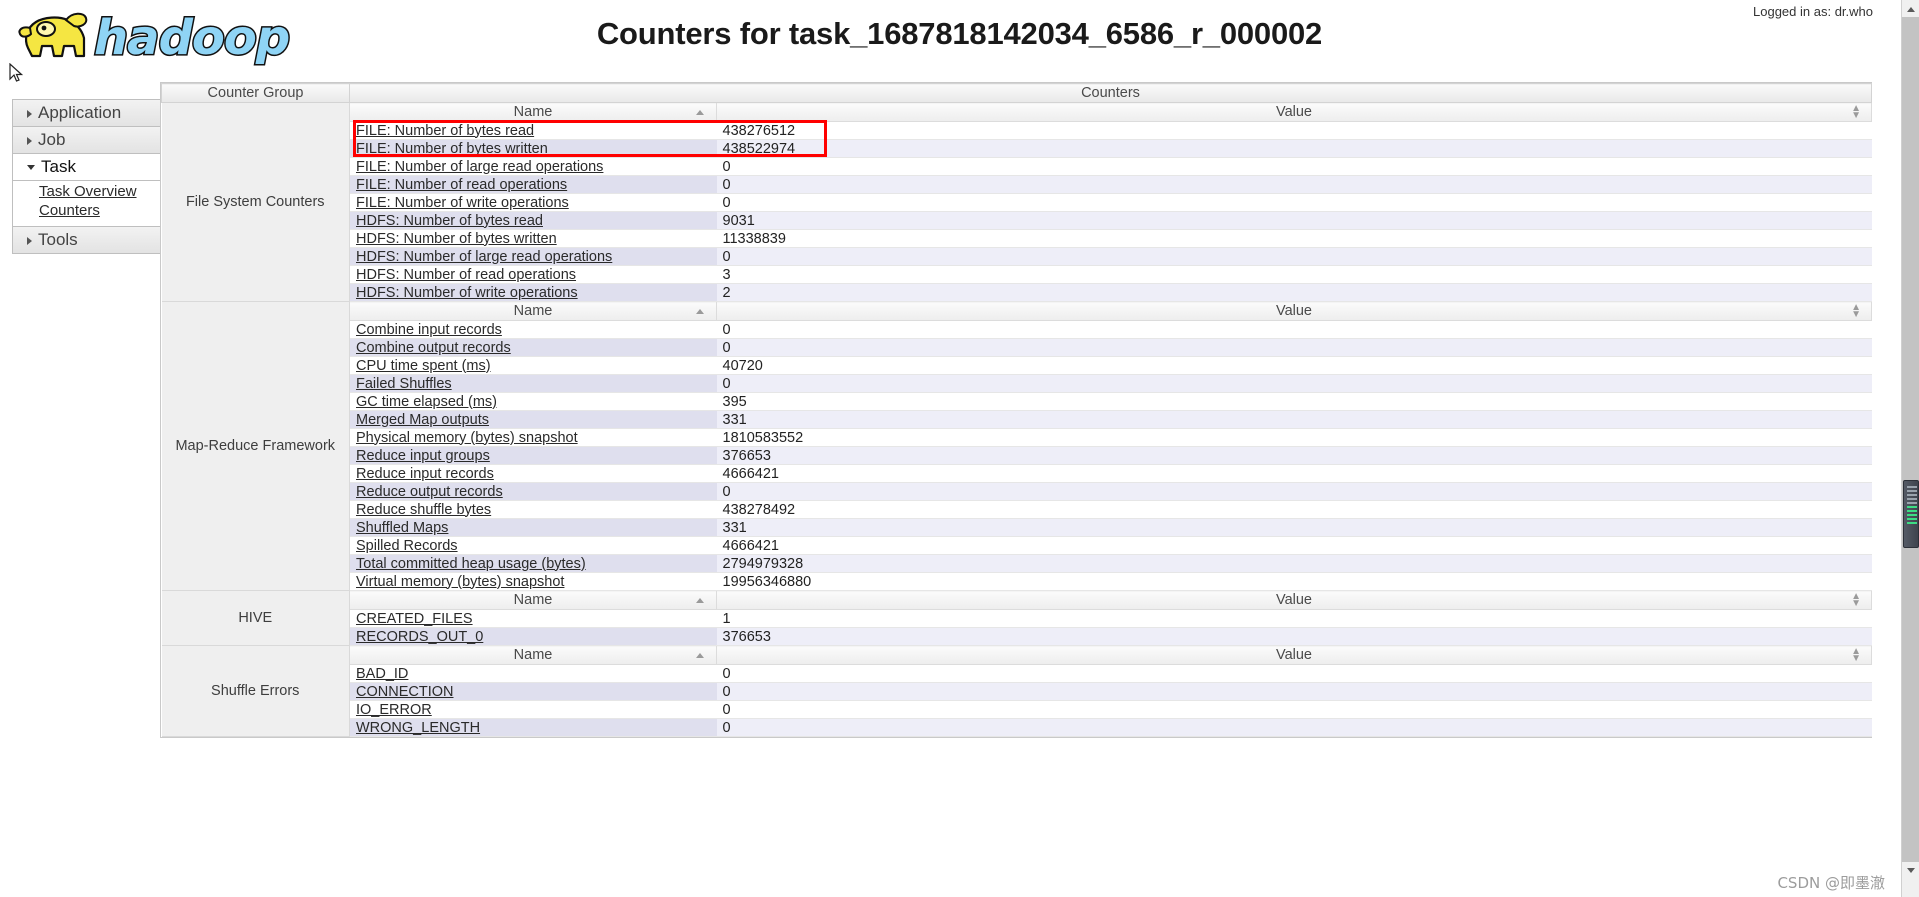 The height and width of the screenshot is (897, 1919). I want to click on counter-group-block: Shuffle Errors Name Value ▲ ▼, so click(1016, 691).